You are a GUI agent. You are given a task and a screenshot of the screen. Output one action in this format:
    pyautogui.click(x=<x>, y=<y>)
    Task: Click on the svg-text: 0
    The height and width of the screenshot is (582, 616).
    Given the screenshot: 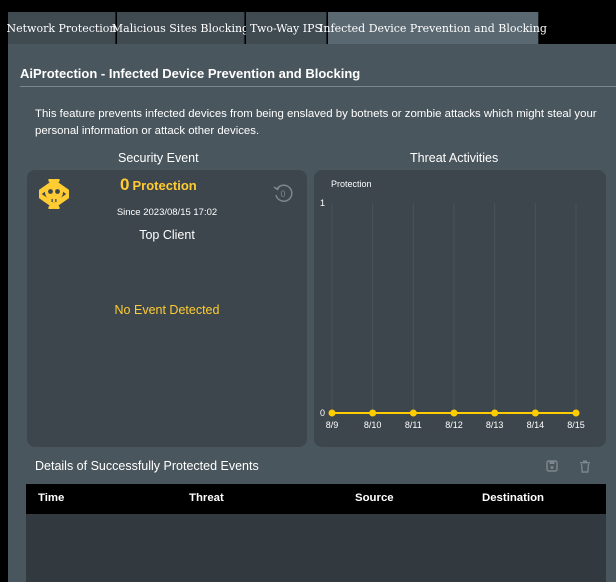 What is the action you would take?
    pyautogui.click(x=282, y=194)
    